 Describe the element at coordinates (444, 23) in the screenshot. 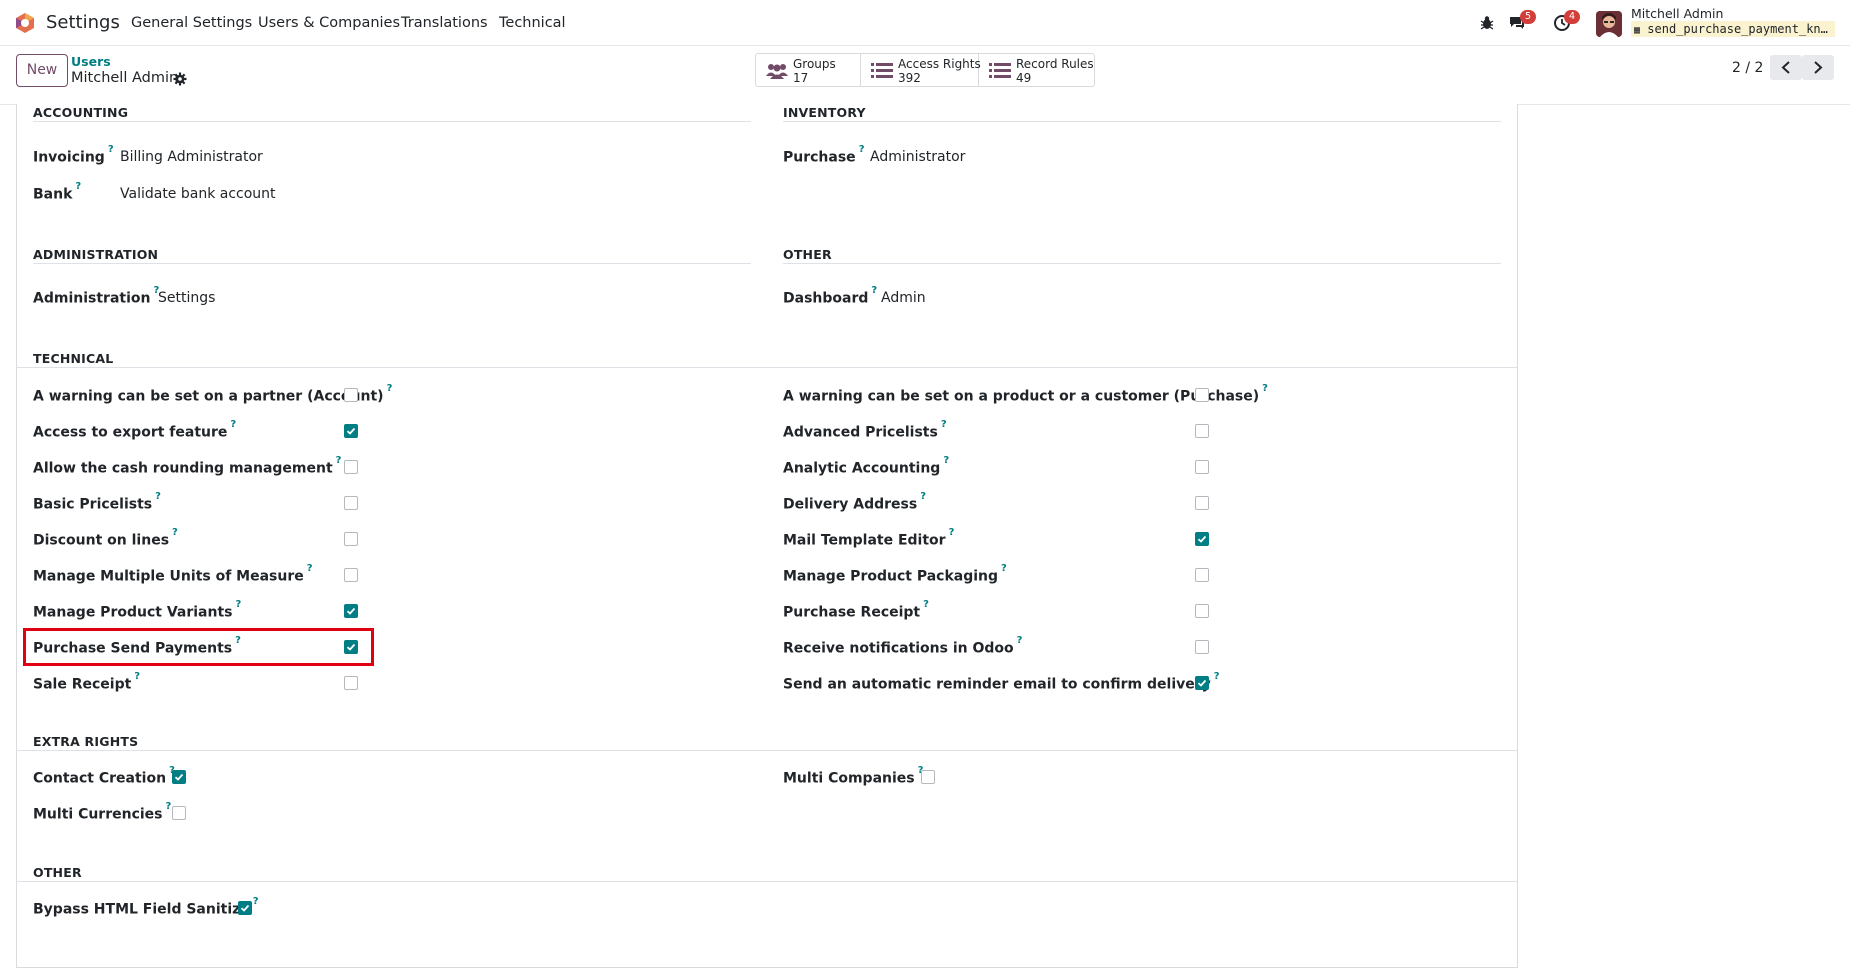

I see `menu-translations: Translations` at that location.